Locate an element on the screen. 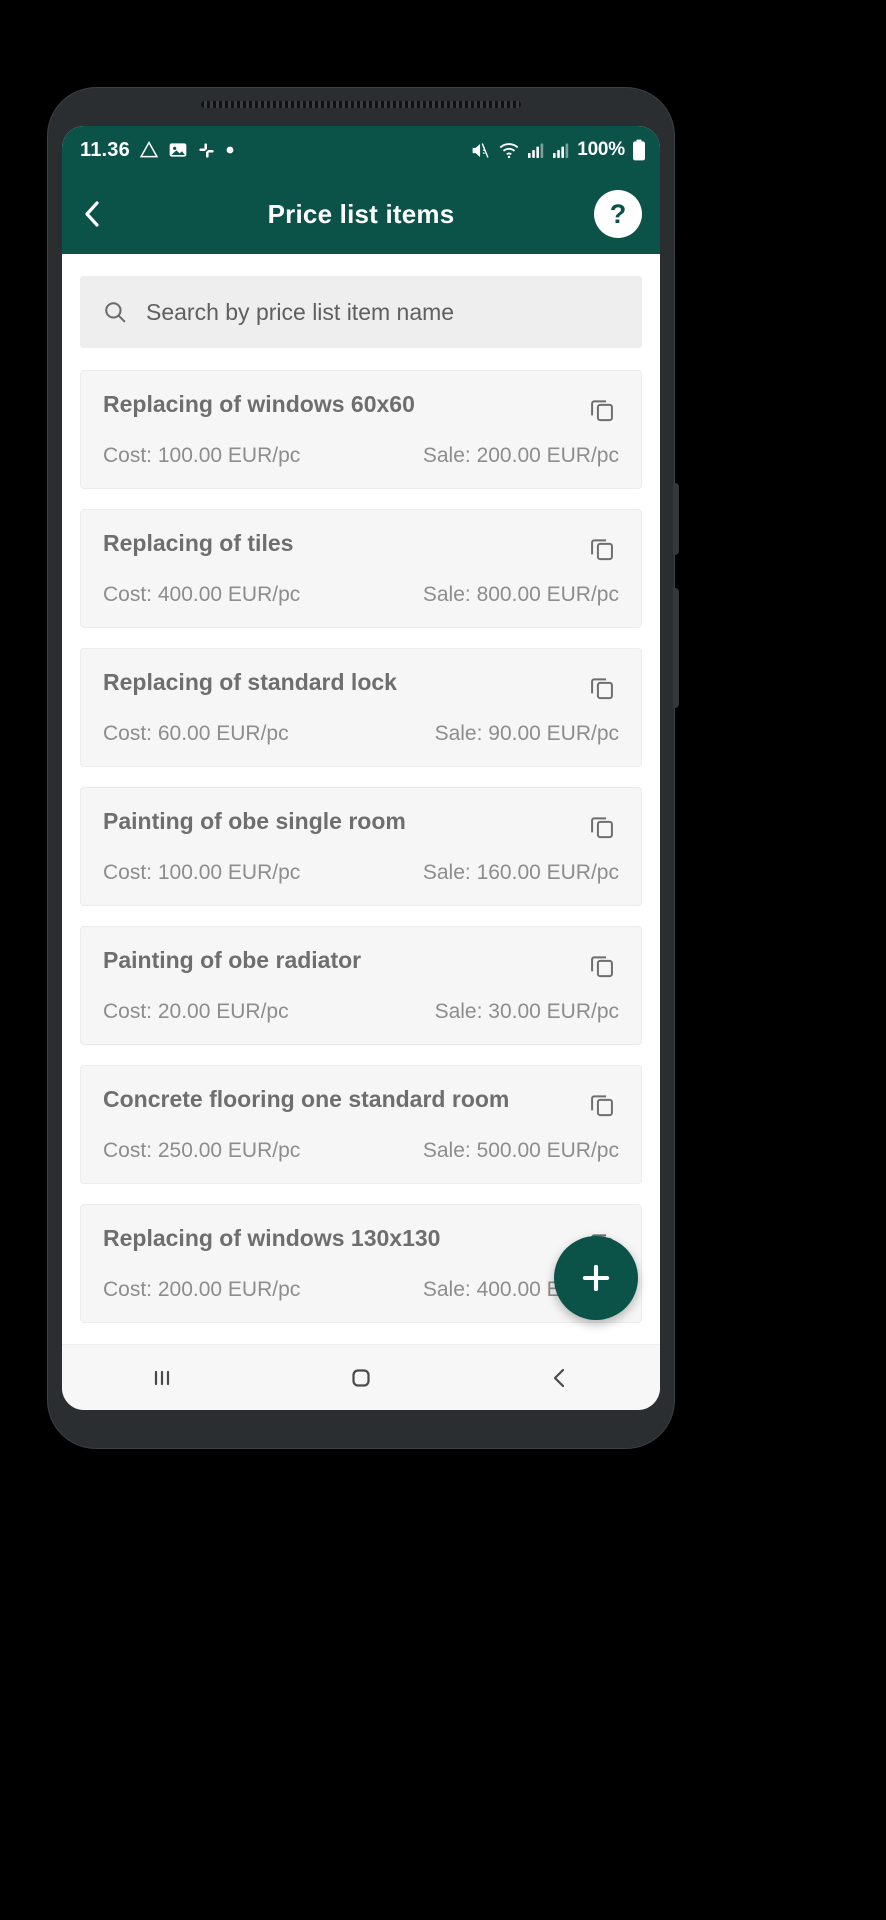  list-item-header: Replacing of windows 130x130 is located at coordinates (361, 1242).